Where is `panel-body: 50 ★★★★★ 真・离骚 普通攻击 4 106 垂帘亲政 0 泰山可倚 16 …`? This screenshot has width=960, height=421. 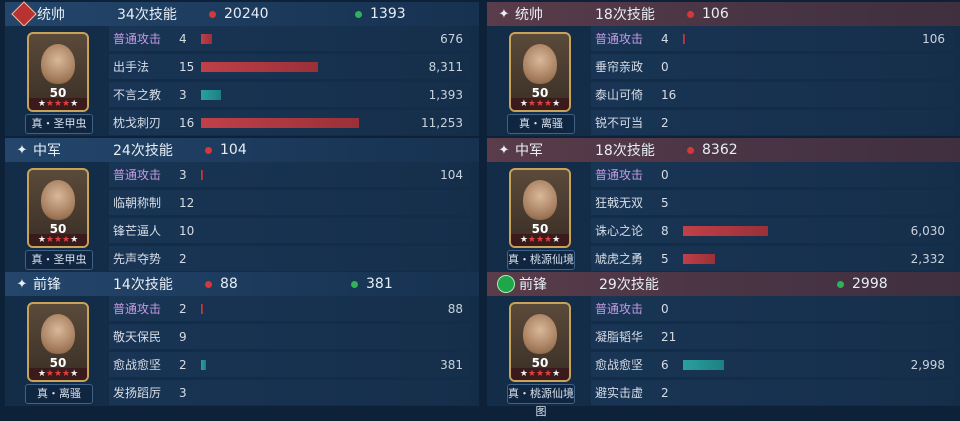
panel-body: 50 ★★★★★ 真・离骚 普通攻击 4 106 垂帘亲政 0 泰山可倚 16 … is located at coordinates (723, 81).